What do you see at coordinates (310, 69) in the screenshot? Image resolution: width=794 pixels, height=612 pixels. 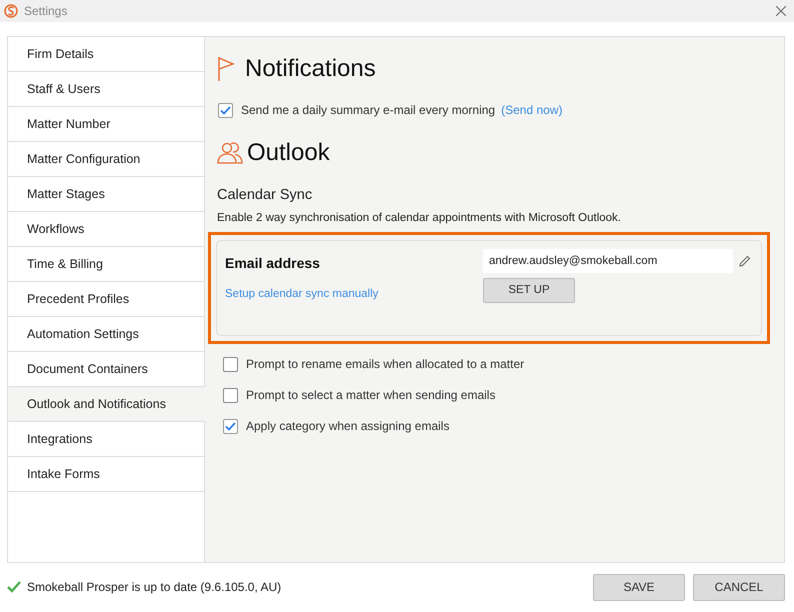 I see `section-heading: Notifications` at bounding box center [310, 69].